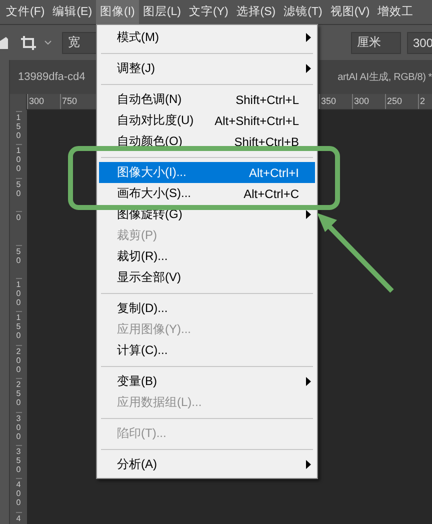 Image resolution: width=432 pixels, height=524 pixels. What do you see at coordinates (266, 141) in the screenshot?
I see `shortcut-label: Shift+Ctrl+B` at bounding box center [266, 141].